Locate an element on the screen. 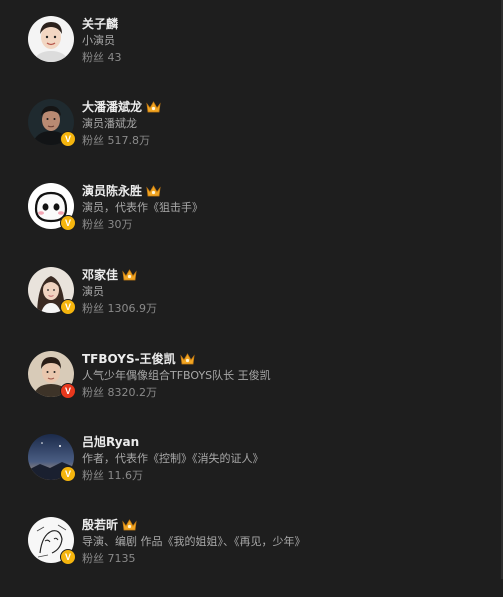 The image size is (503, 597). user-description: 导演、编剧 作品《我的姐姐》、《再见，少年》 is located at coordinates (194, 541).